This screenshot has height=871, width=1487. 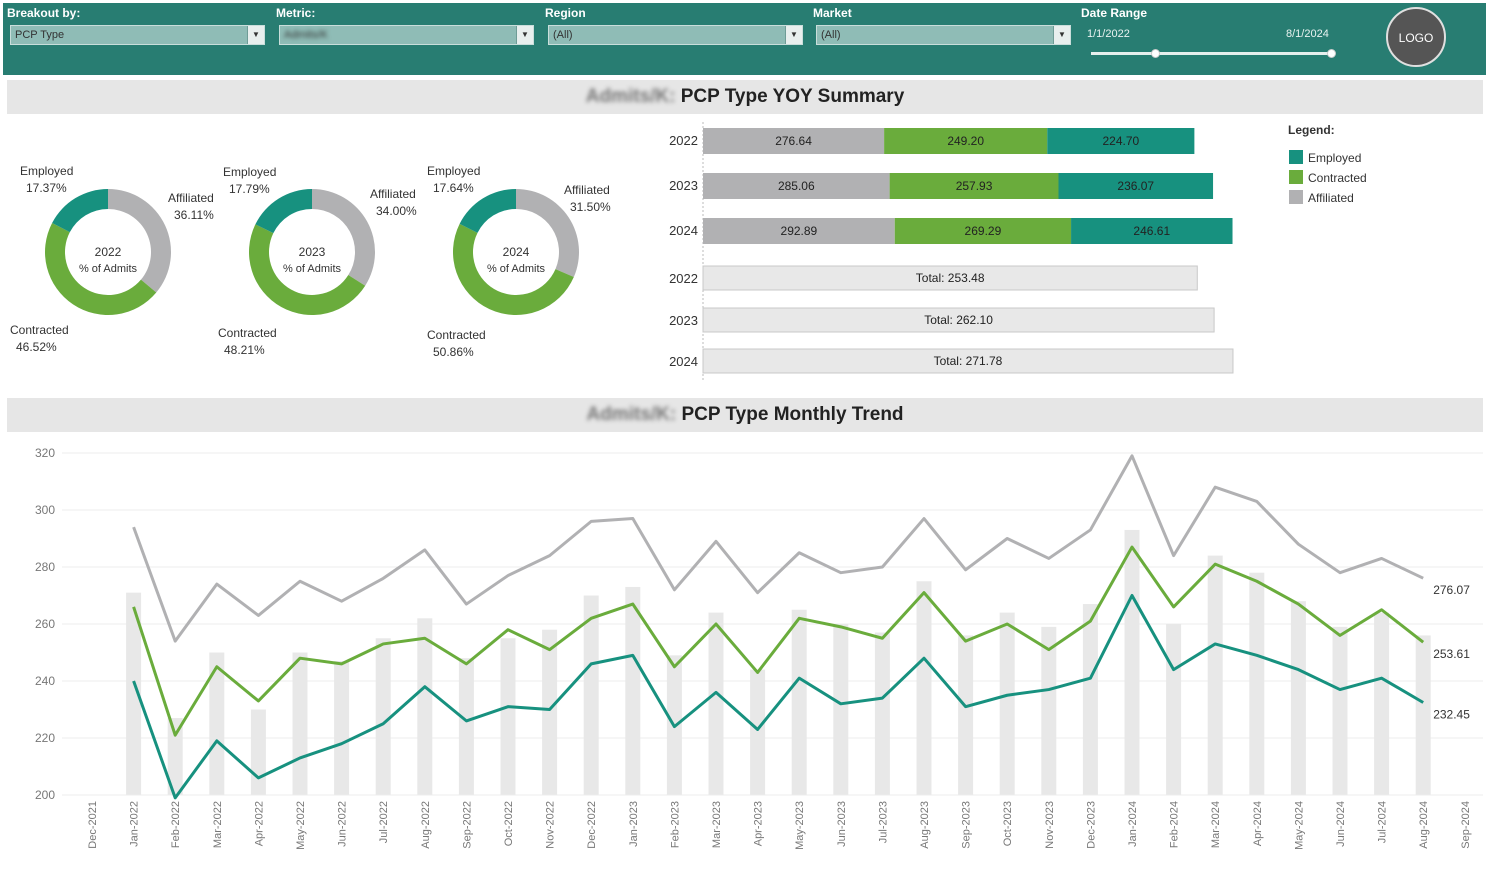 What do you see at coordinates (453, 352) in the screenshot?
I see `donut-value-contracted: 50.86%` at bounding box center [453, 352].